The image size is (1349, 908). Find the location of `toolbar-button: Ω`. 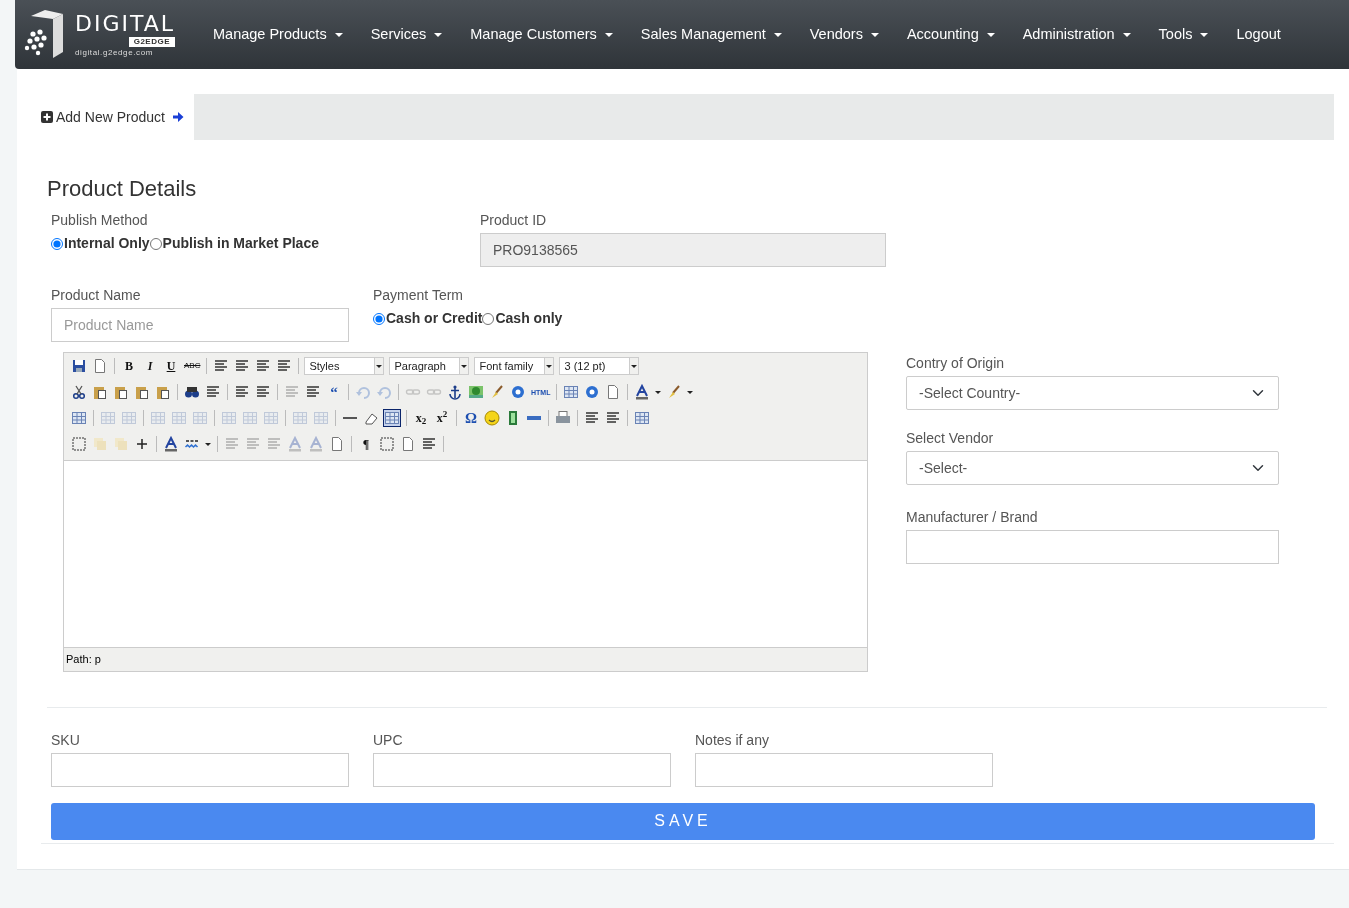

toolbar-button: Ω is located at coordinates (471, 418).